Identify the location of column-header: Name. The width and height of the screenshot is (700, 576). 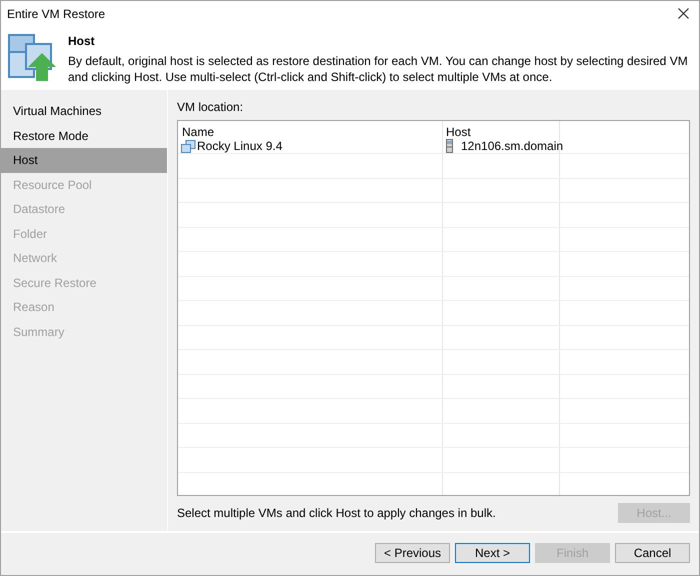
(310, 130).